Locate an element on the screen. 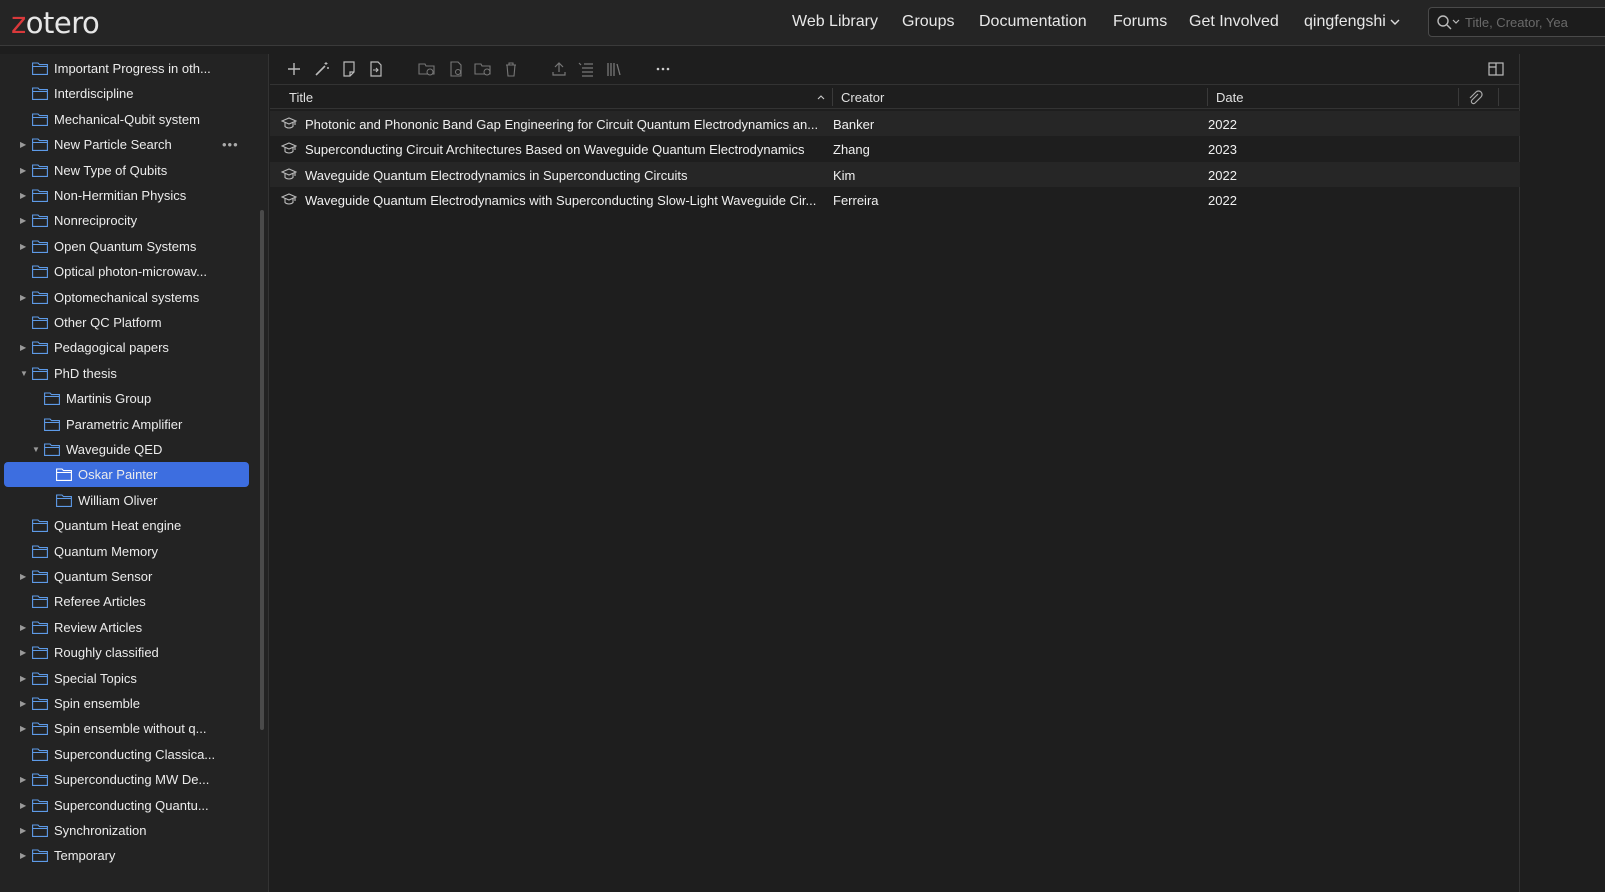  sidebar-collection-item: ▶ Synchronization is located at coordinates (126, 830).